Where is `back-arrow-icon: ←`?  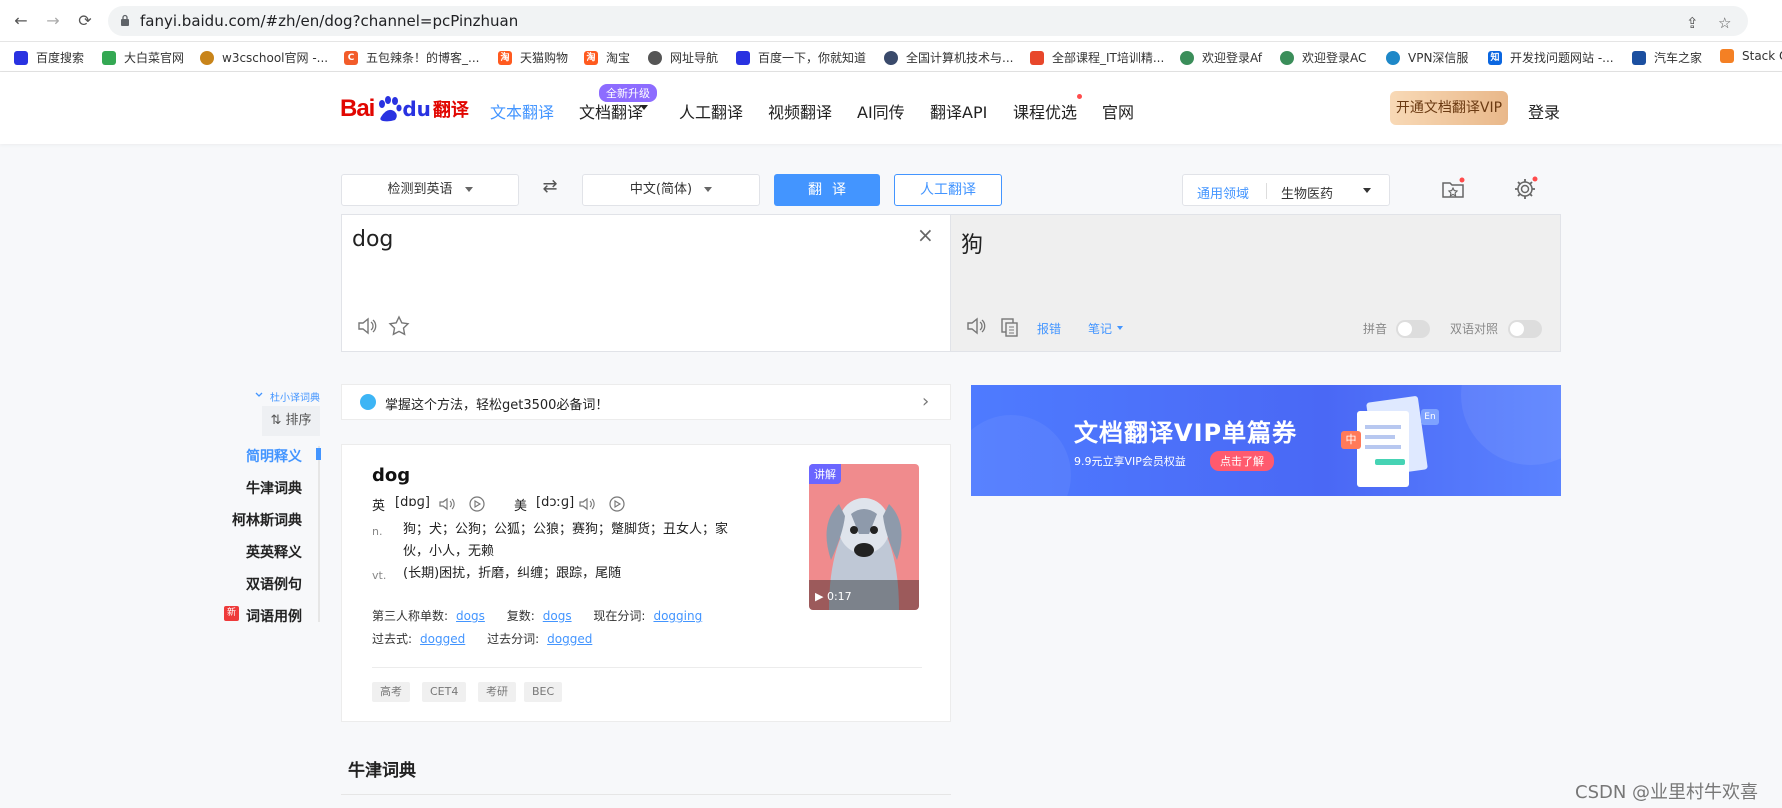 back-arrow-icon: ← is located at coordinates (21, 21).